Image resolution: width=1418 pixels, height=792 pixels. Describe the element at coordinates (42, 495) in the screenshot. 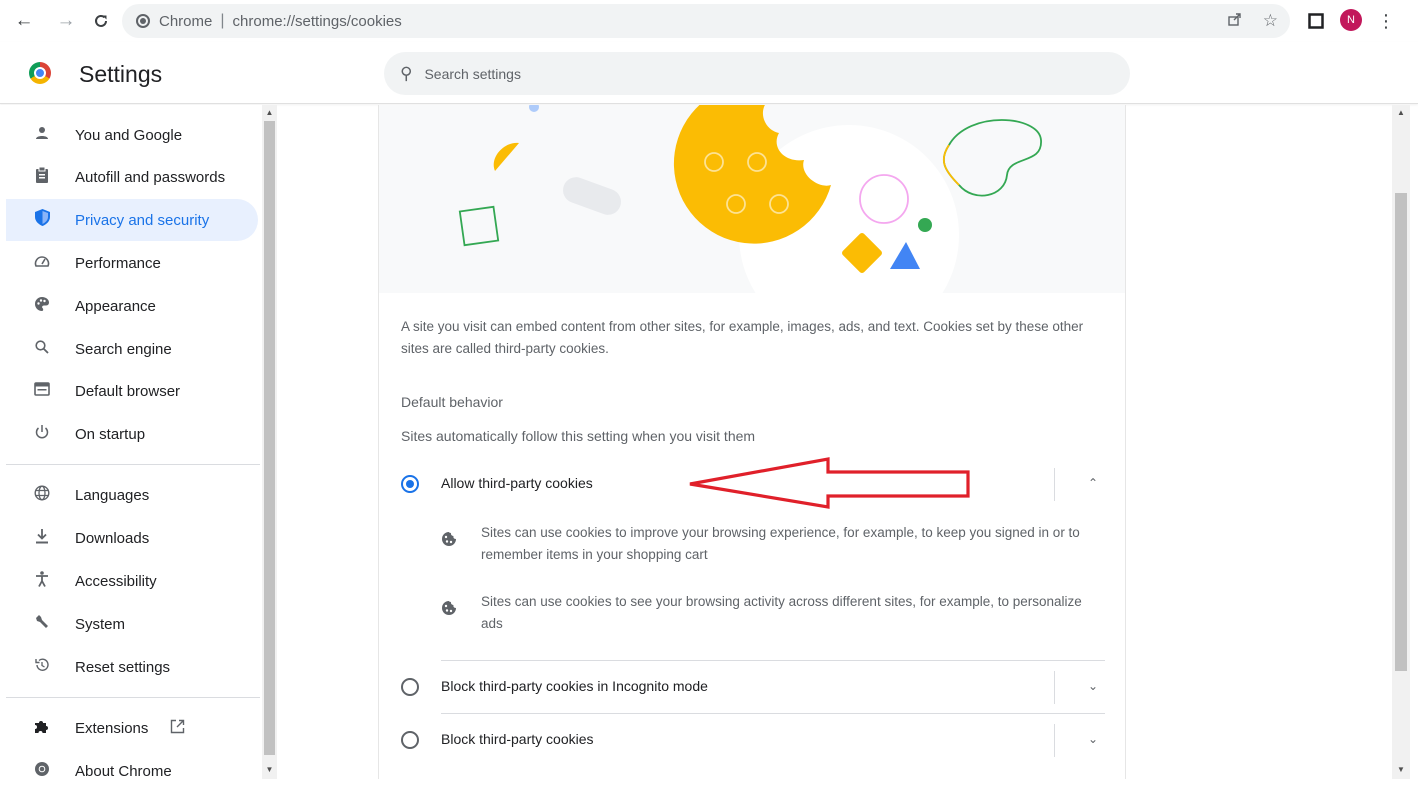

I see `globe-icon` at that location.